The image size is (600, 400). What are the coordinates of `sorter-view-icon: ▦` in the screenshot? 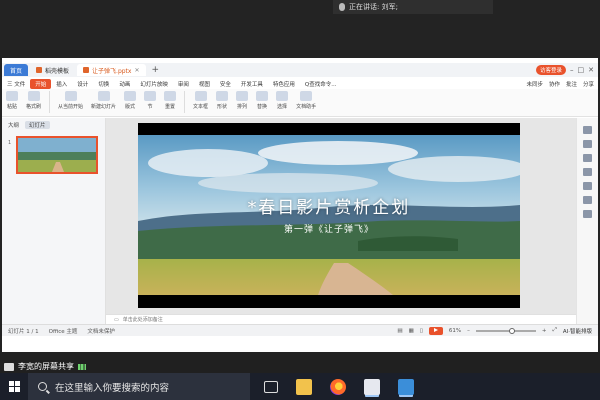 It's located at (411, 331).